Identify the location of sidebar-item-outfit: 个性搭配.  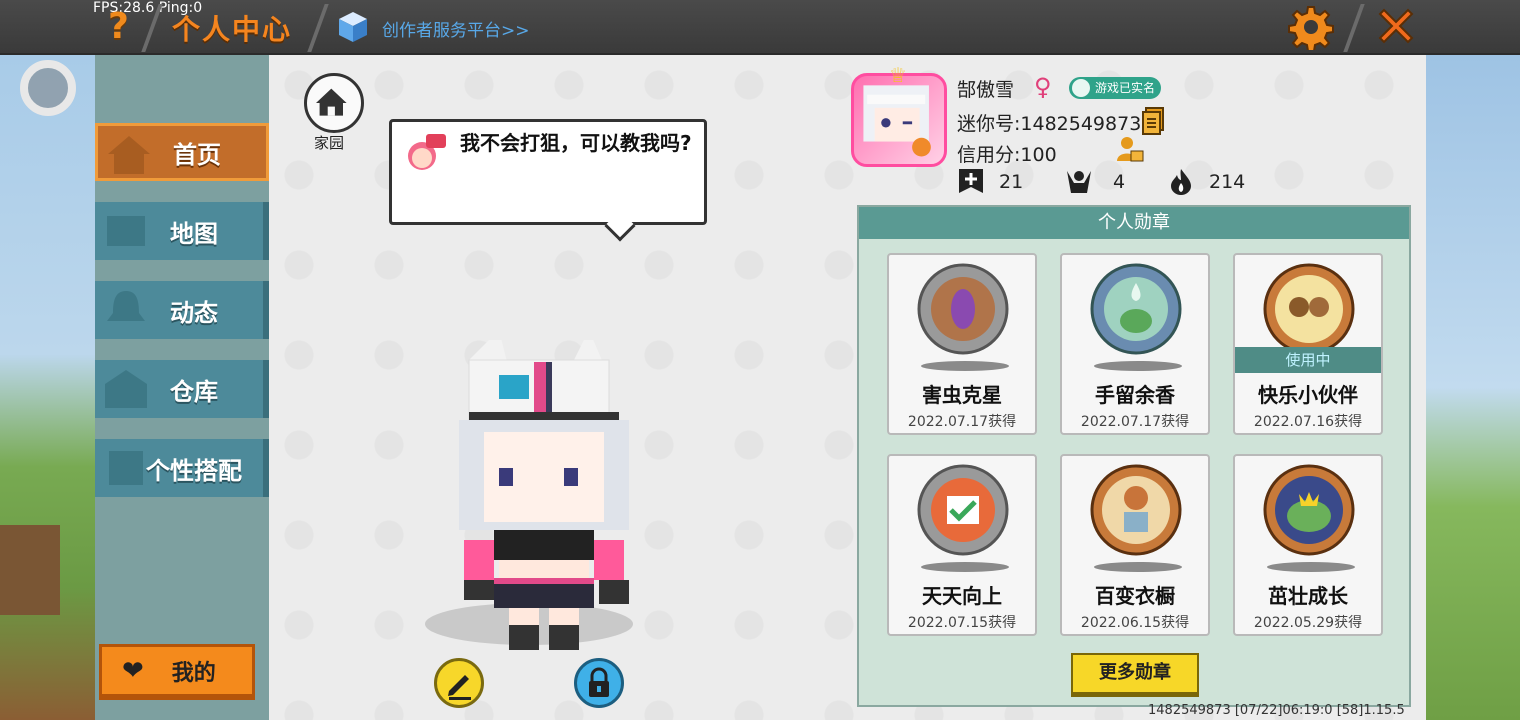
(182, 468).